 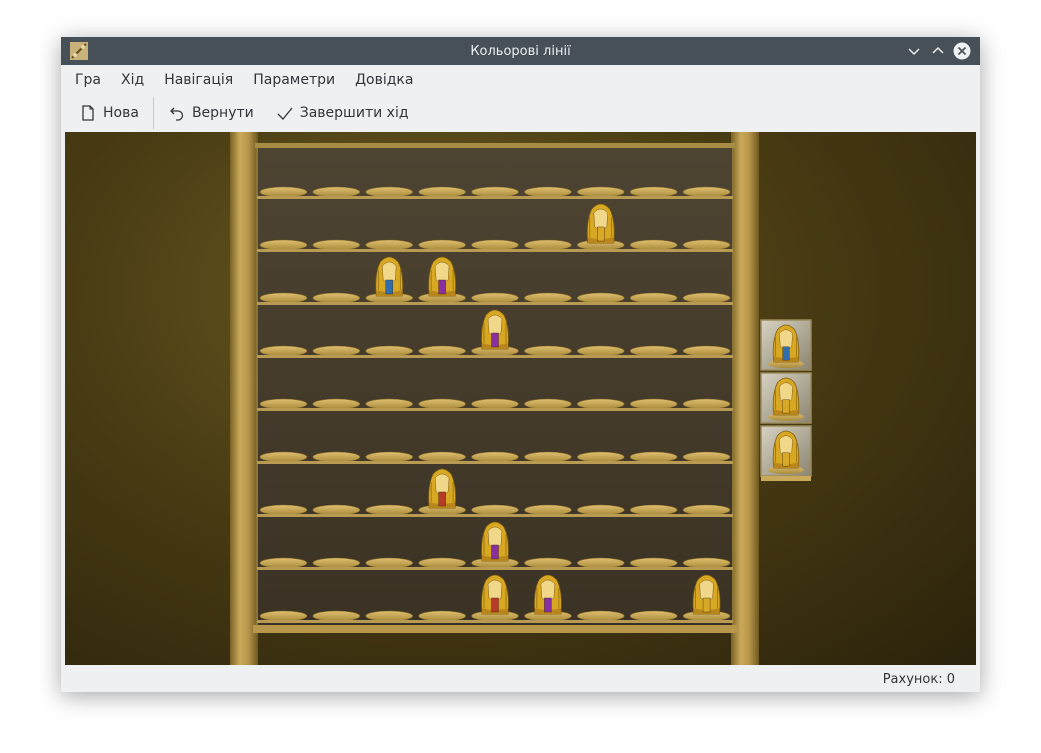 I want to click on menu-help: Довідка, so click(x=384, y=80).